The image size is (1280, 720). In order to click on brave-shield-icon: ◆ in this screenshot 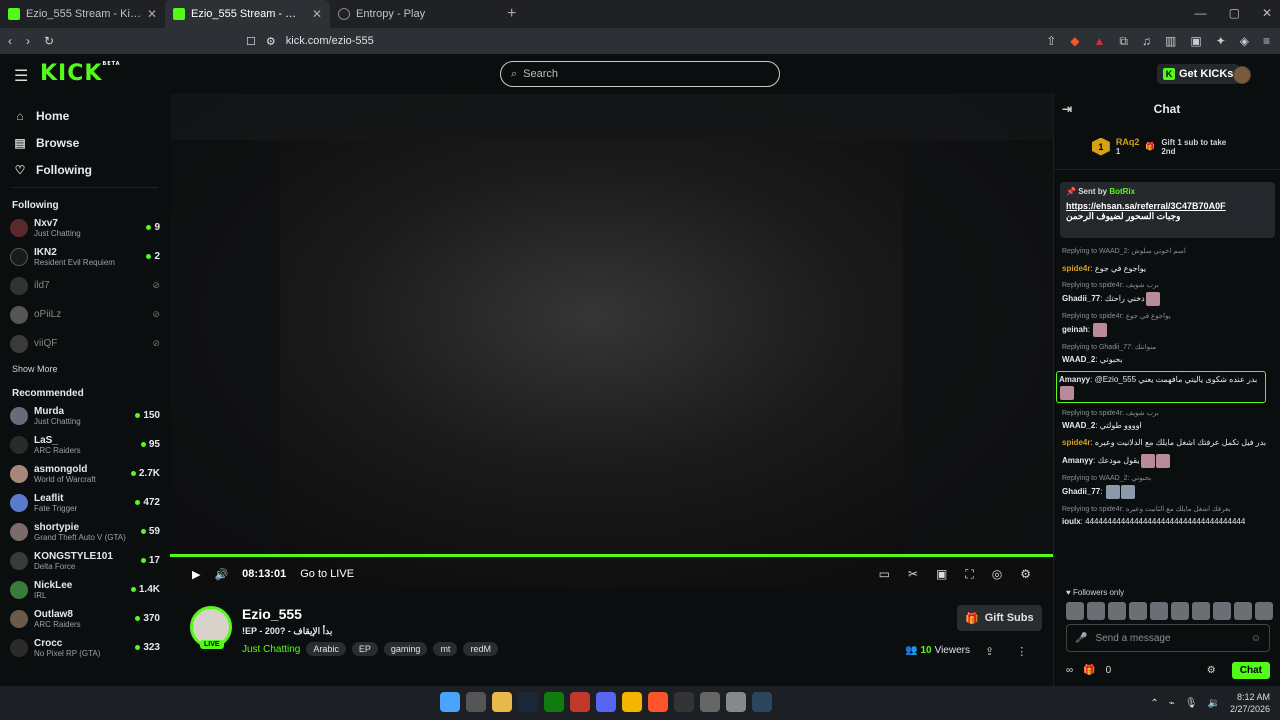, I will do `click(1074, 41)`.